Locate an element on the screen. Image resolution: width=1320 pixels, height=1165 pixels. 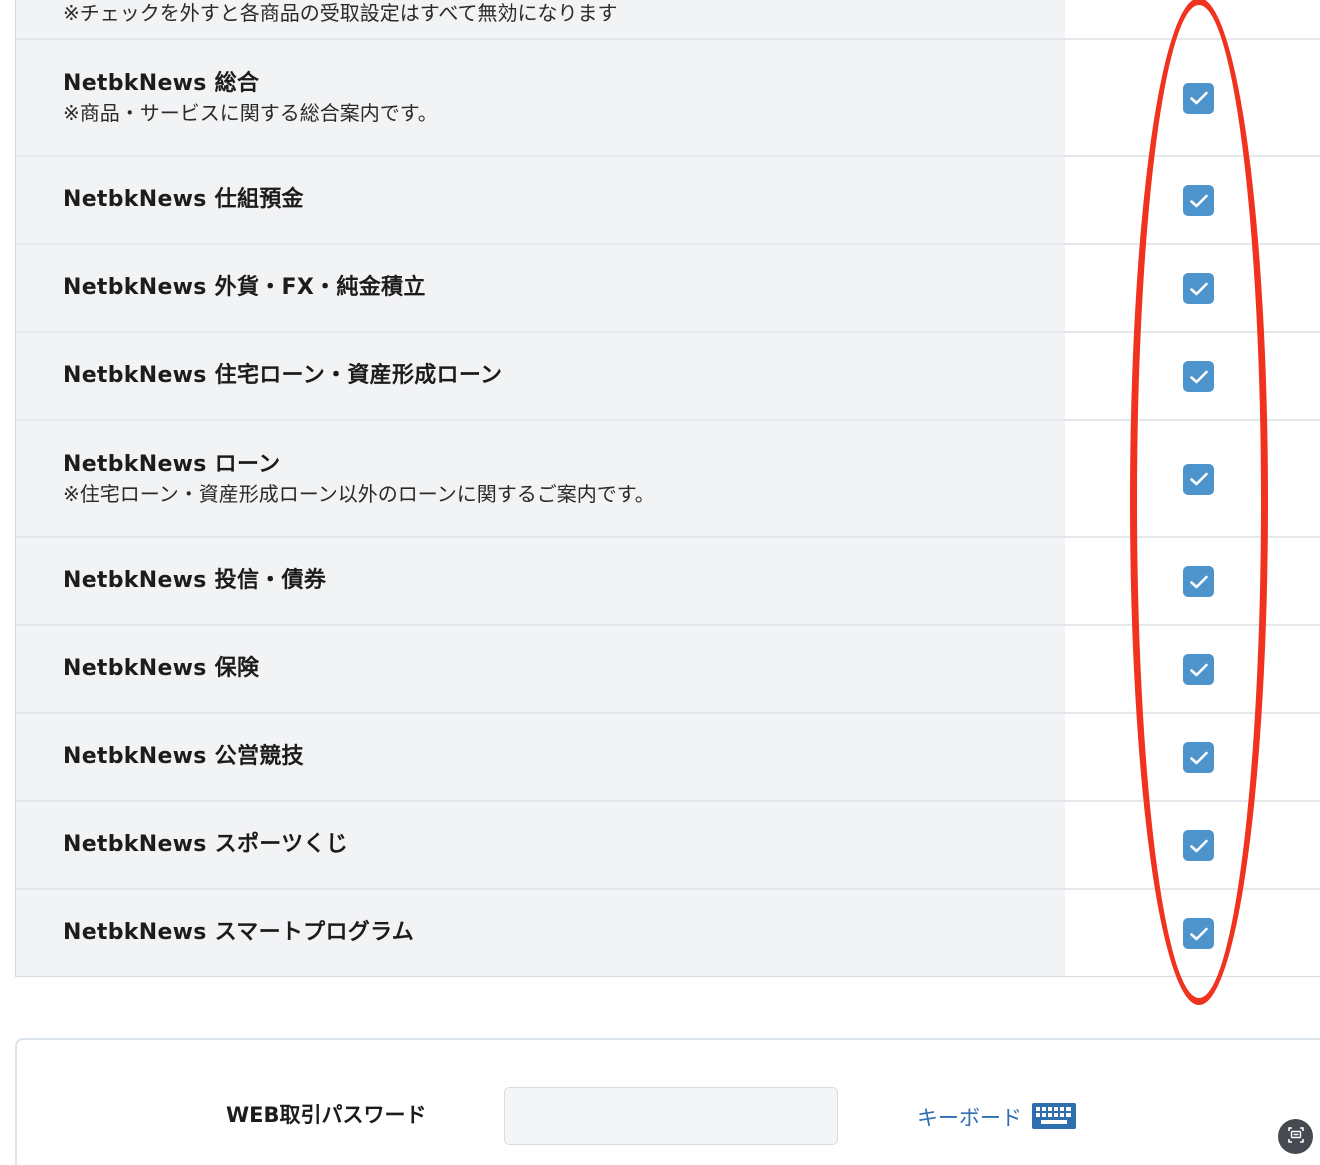
newsletter-label-cell: NetbkNews 公営競技 is located at coordinates (540, 757).